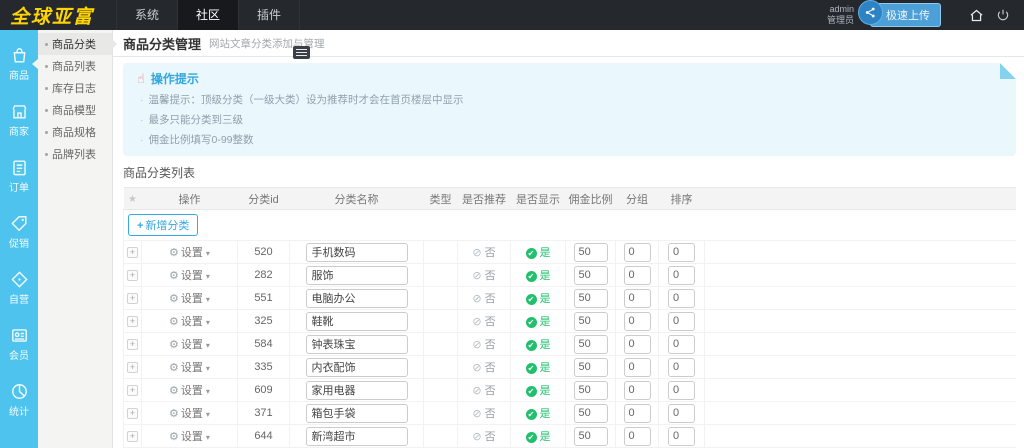 Image resolution: width=1024 pixels, height=448 pixels. Describe the element at coordinates (19, 64) in the screenshot. I see `sidebar-item-1: 商品` at that location.